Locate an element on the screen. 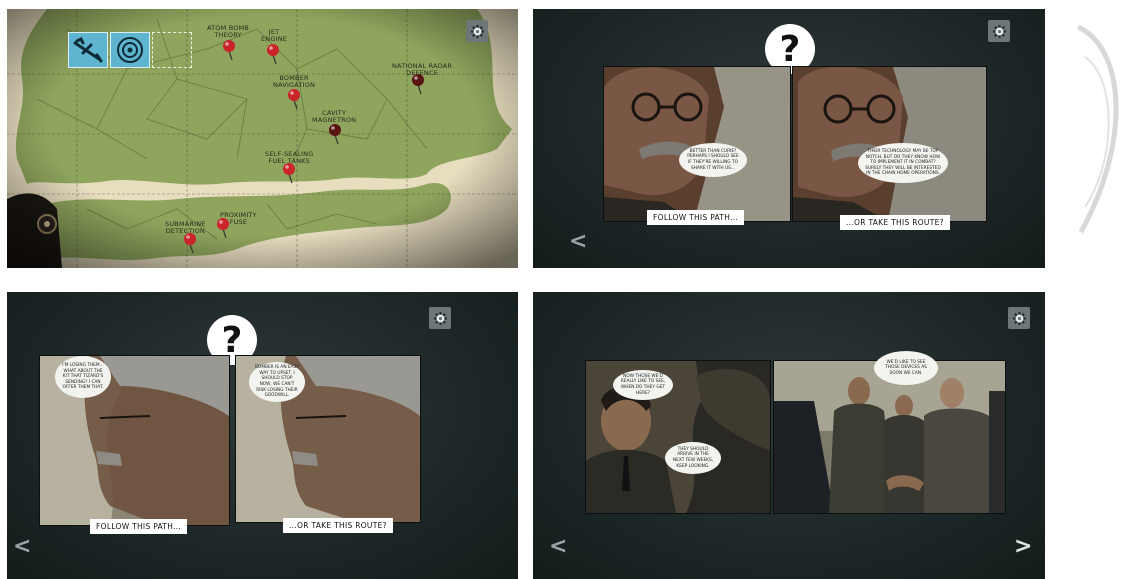 The width and height of the screenshot is (1127, 579). pin-label: JET ENGINE is located at coordinates (274, 36).